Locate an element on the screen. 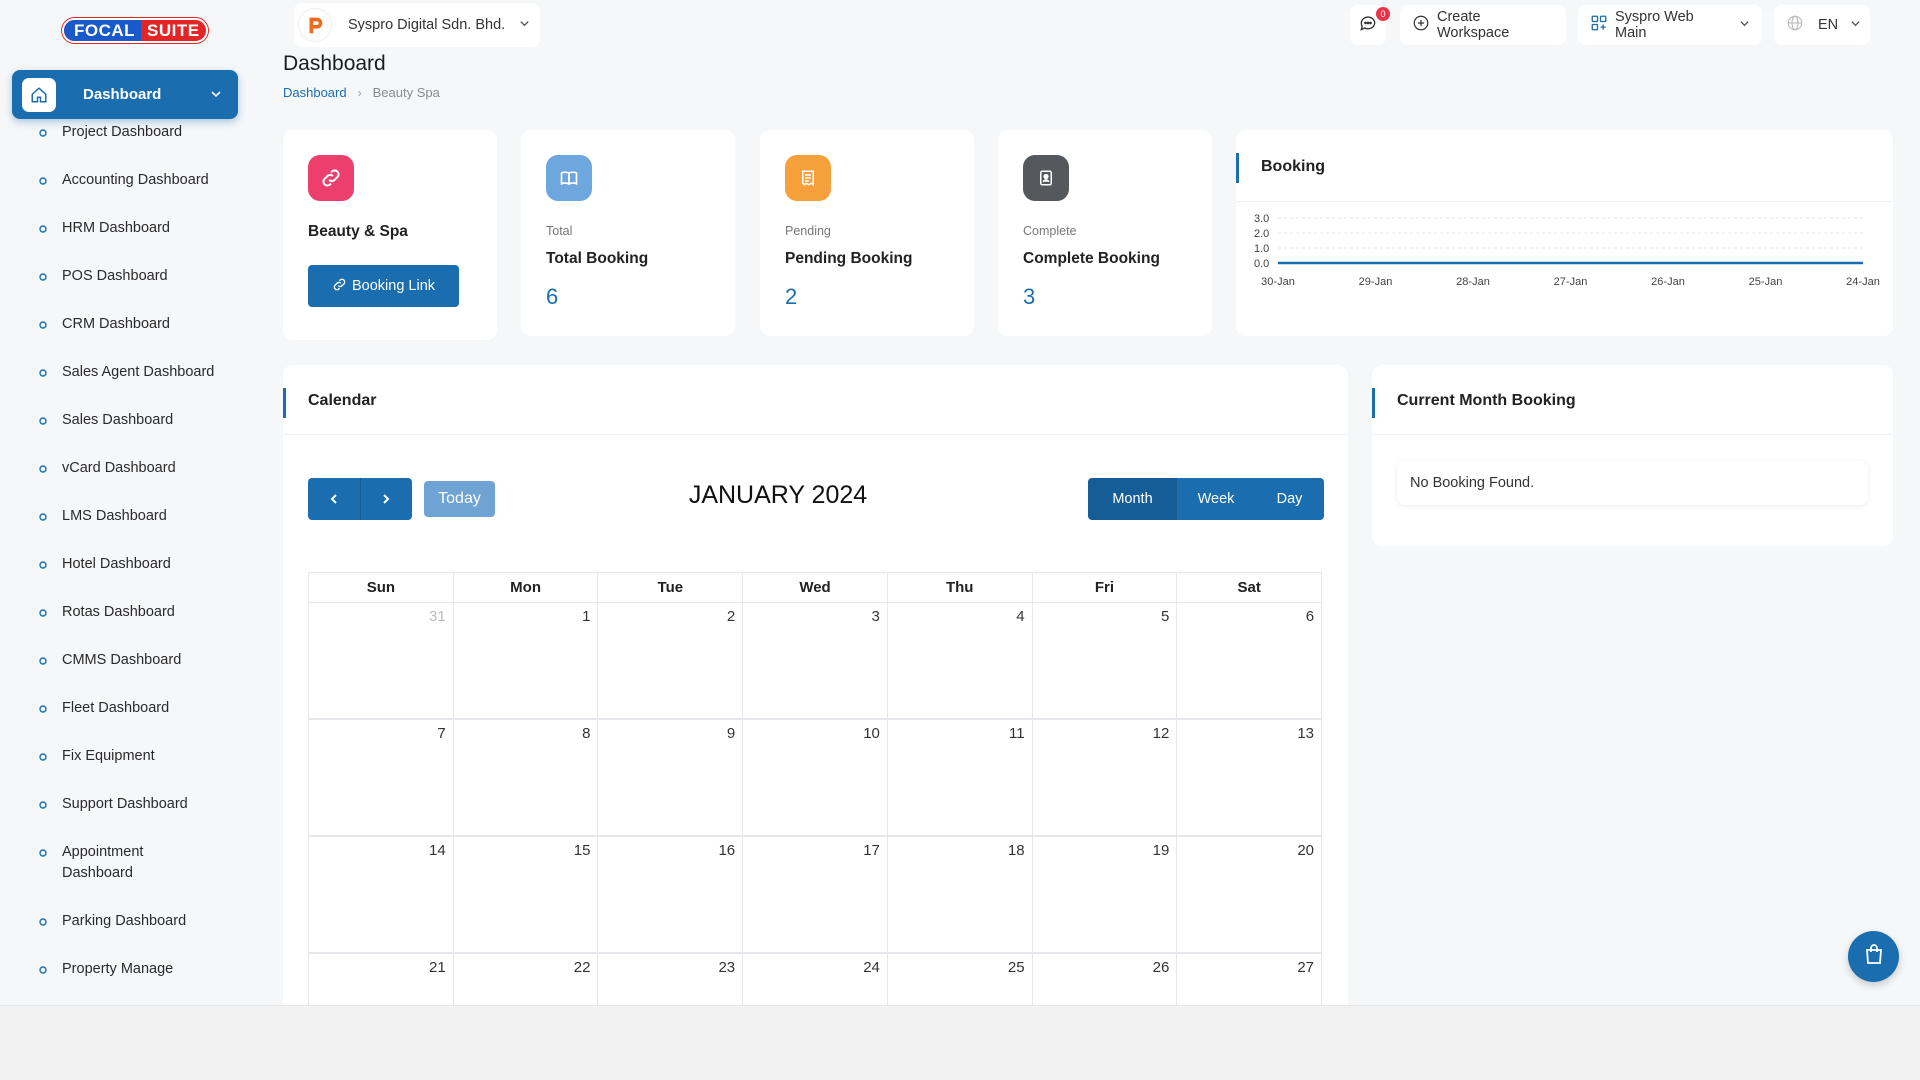 This screenshot has height=1080, width=1920. calendar-day-cell: 11 is located at coordinates (960, 777).